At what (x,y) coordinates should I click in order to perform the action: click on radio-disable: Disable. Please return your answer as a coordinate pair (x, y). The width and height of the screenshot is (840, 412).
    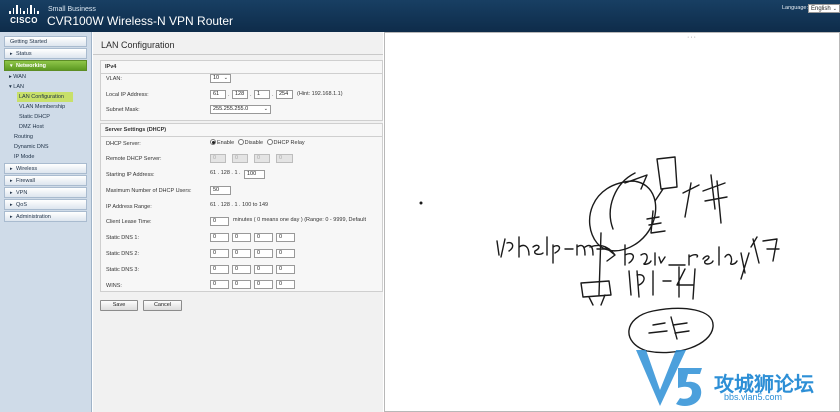
    Looking at the image, I should click on (250, 142).